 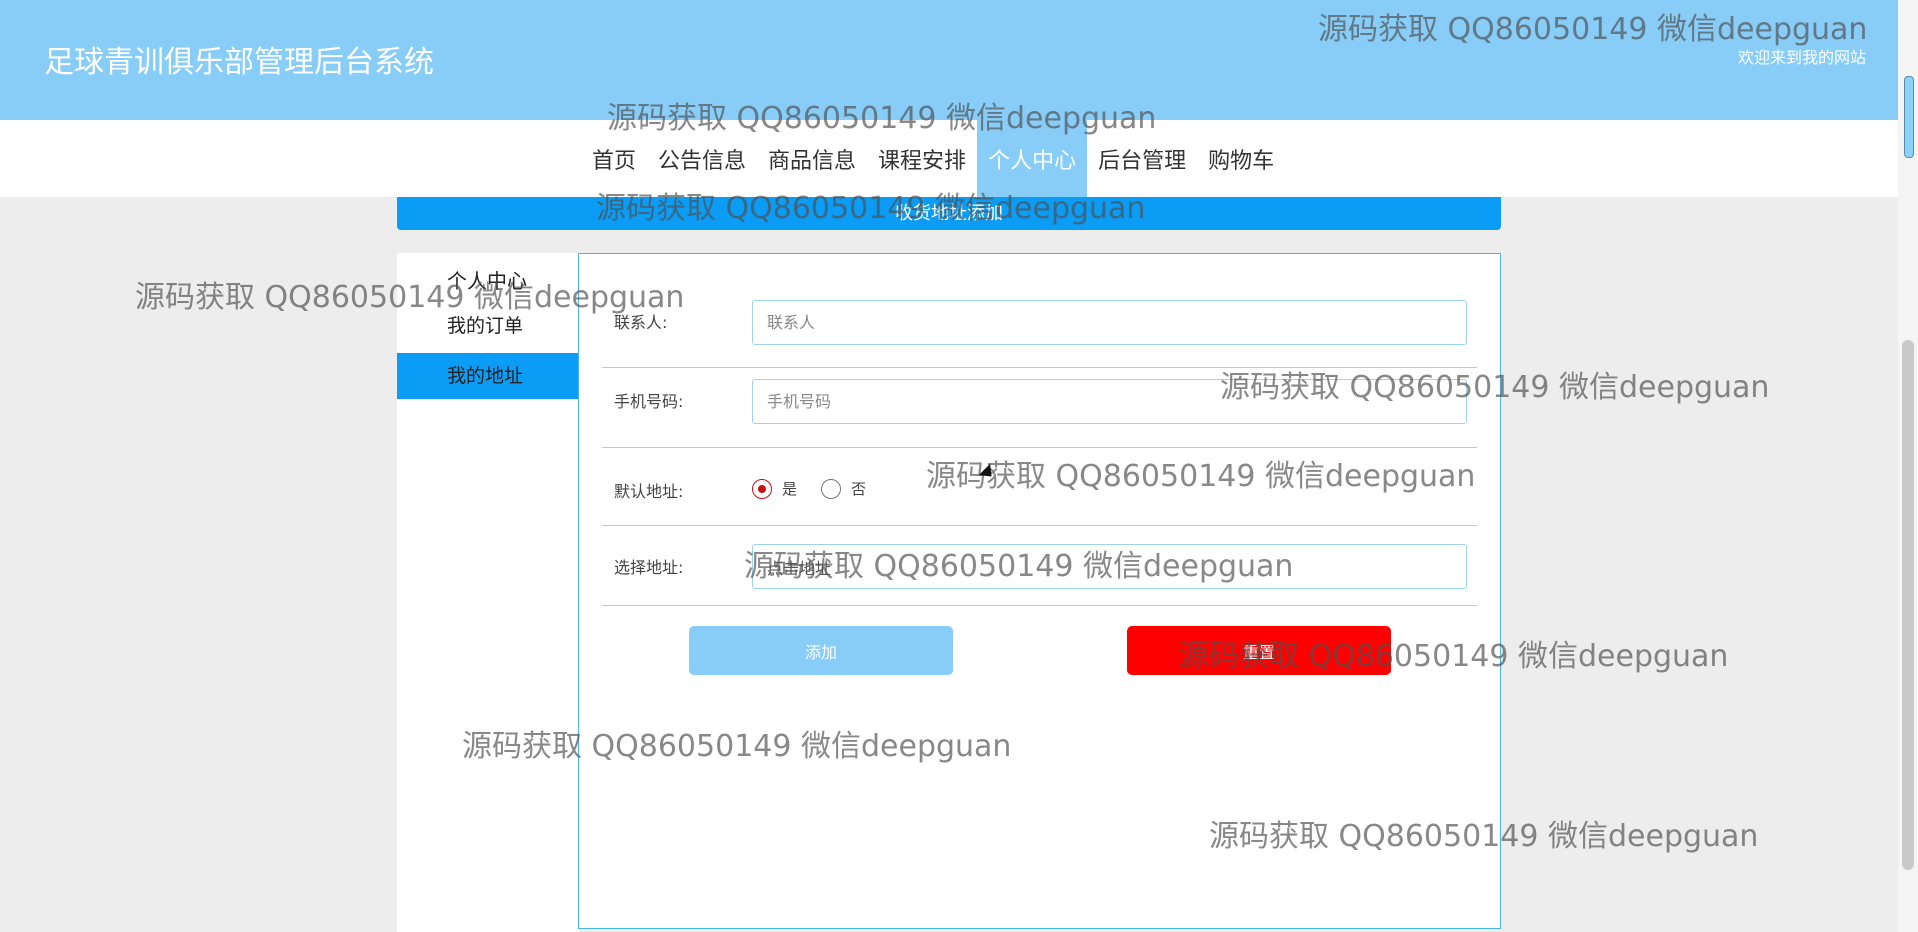 I want to click on banner-title: 收货地址添加, so click(x=949, y=213).